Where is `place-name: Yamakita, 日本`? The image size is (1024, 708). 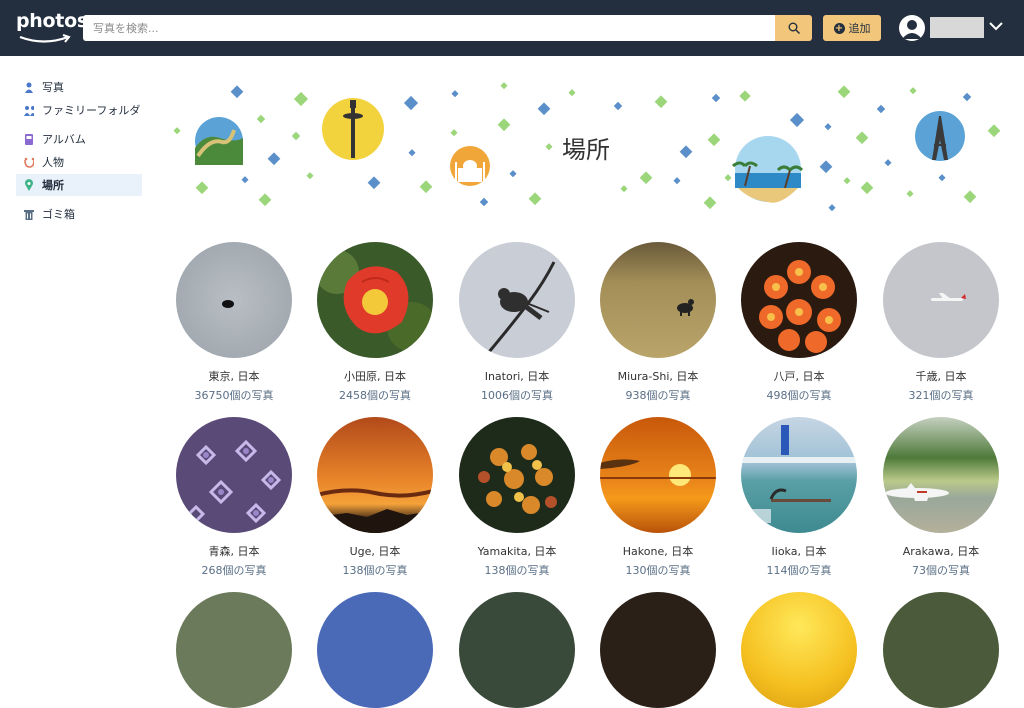
place-name: Yamakita, 日本 is located at coordinates (517, 551).